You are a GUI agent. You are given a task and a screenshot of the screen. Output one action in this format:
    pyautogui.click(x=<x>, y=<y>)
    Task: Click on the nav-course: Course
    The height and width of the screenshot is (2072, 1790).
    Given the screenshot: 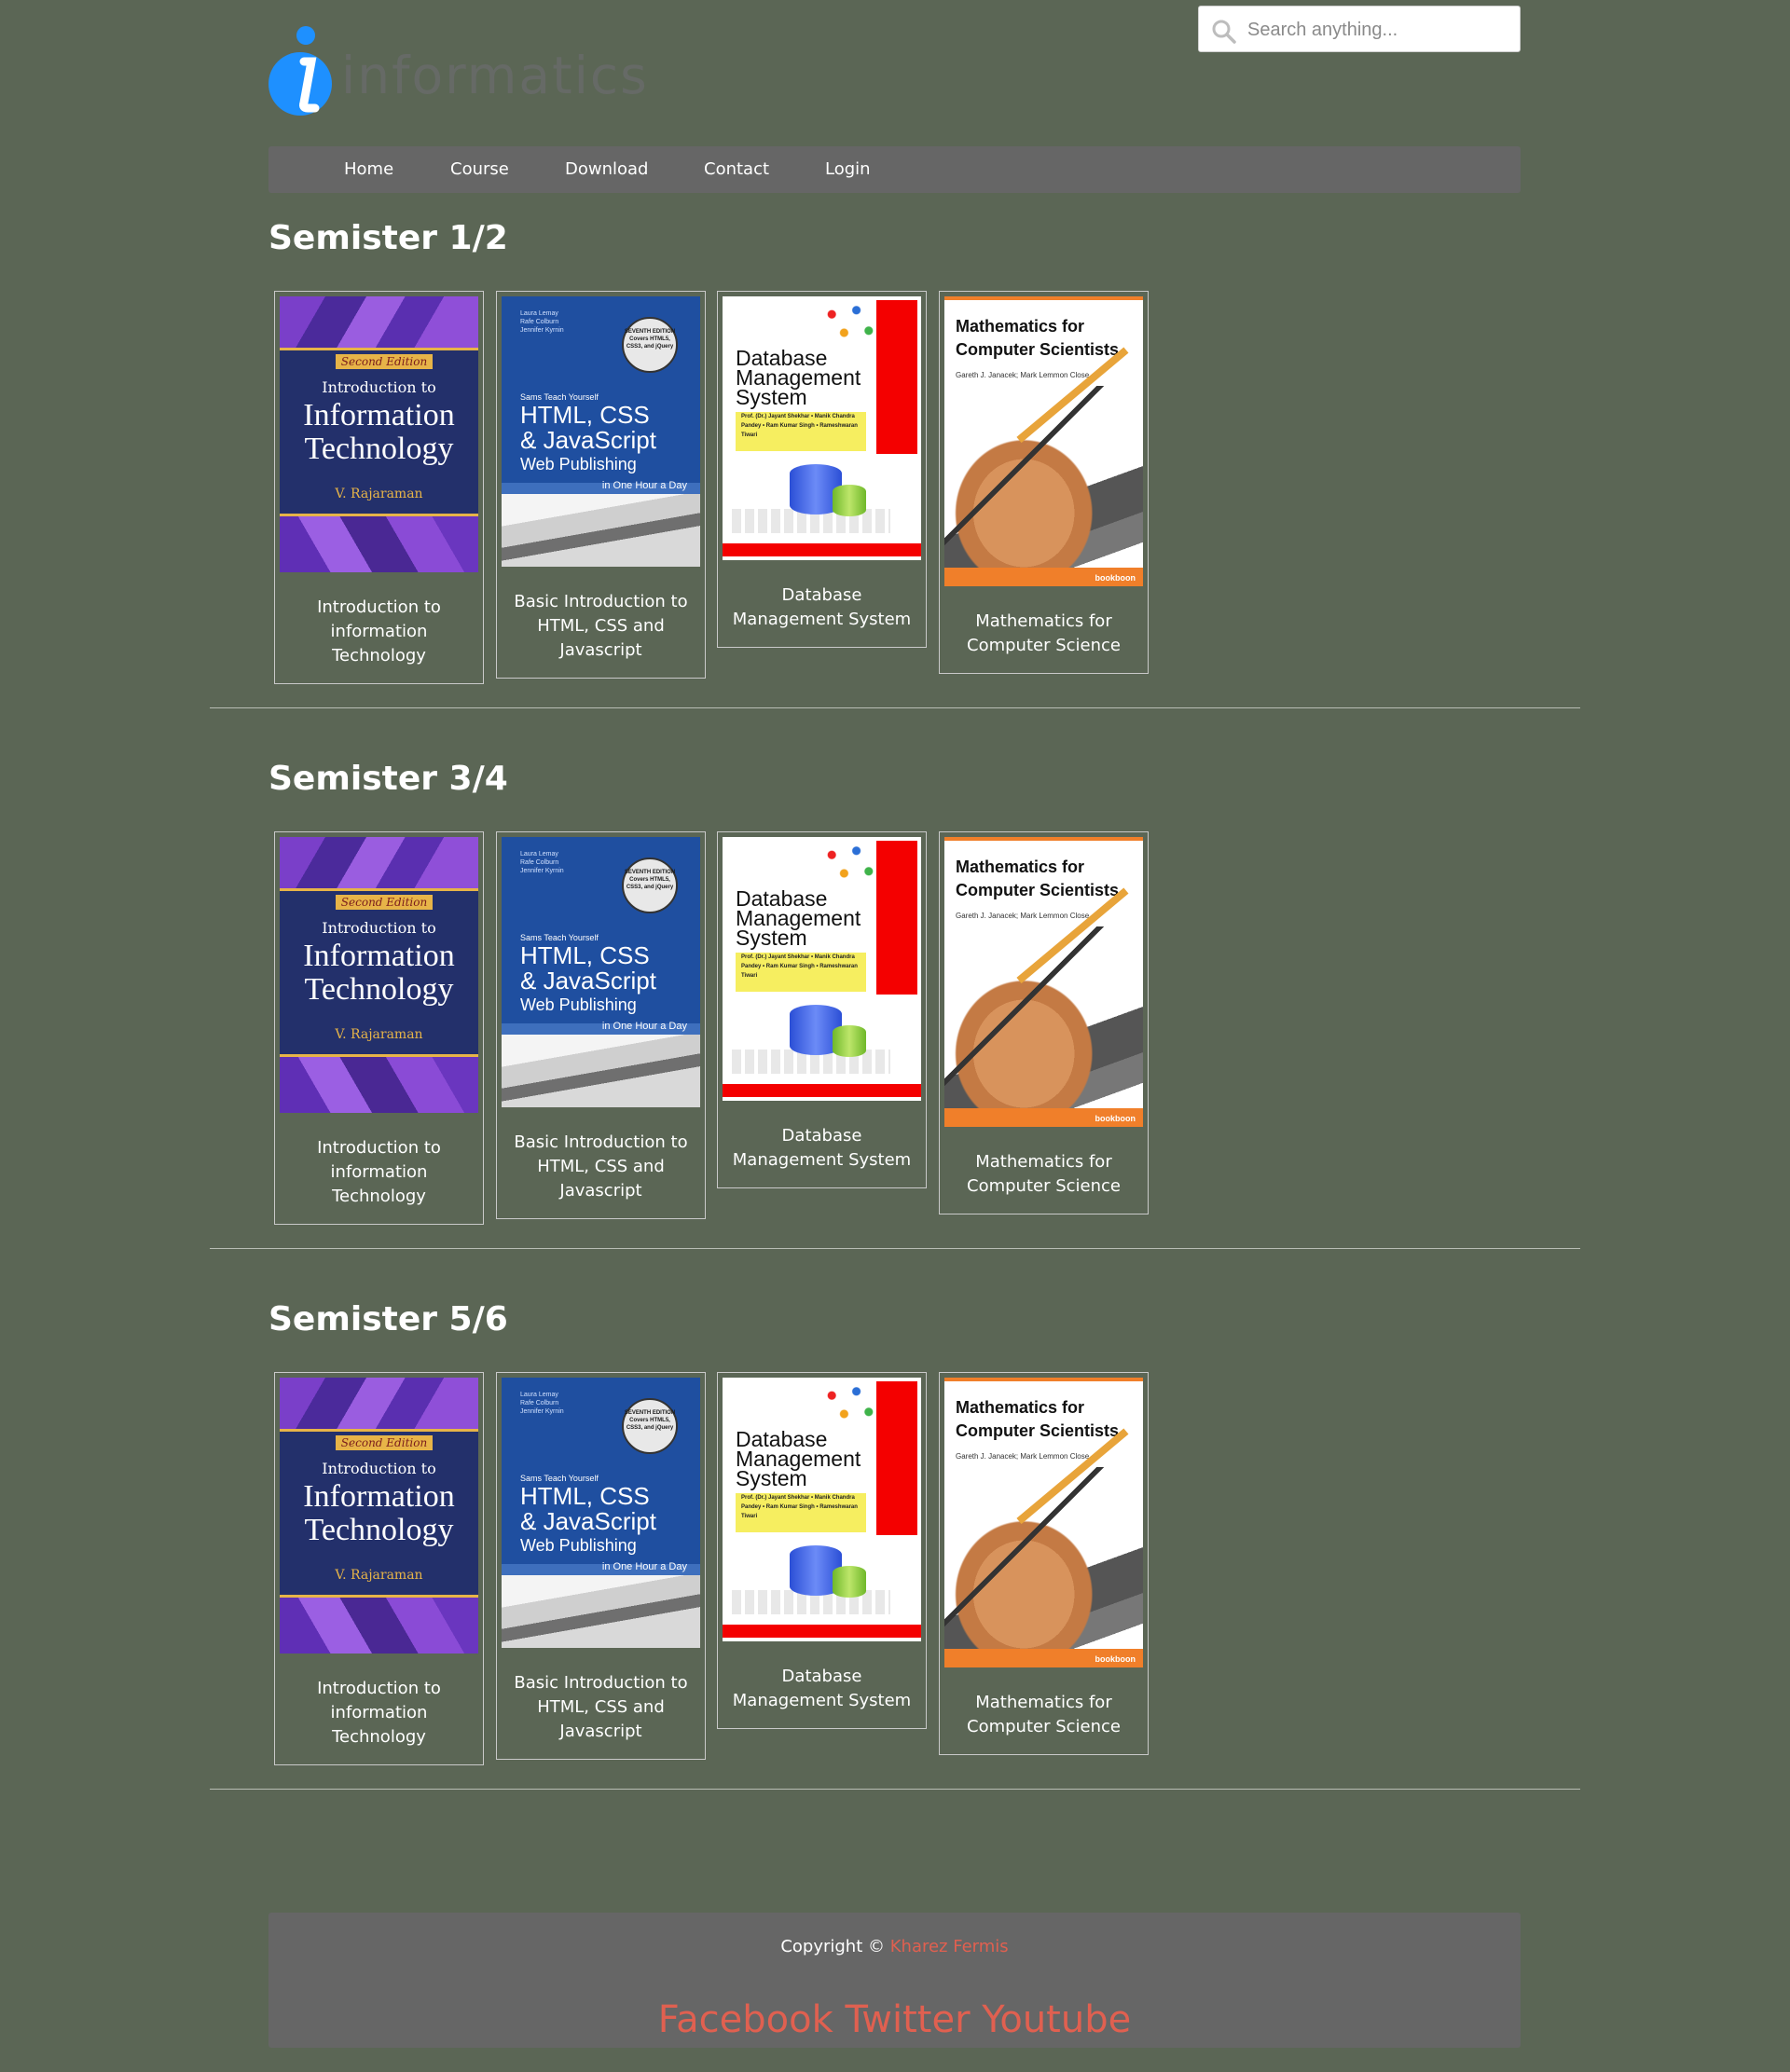 What is the action you would take?
    pyautogui.click(x=479, y=169)
    